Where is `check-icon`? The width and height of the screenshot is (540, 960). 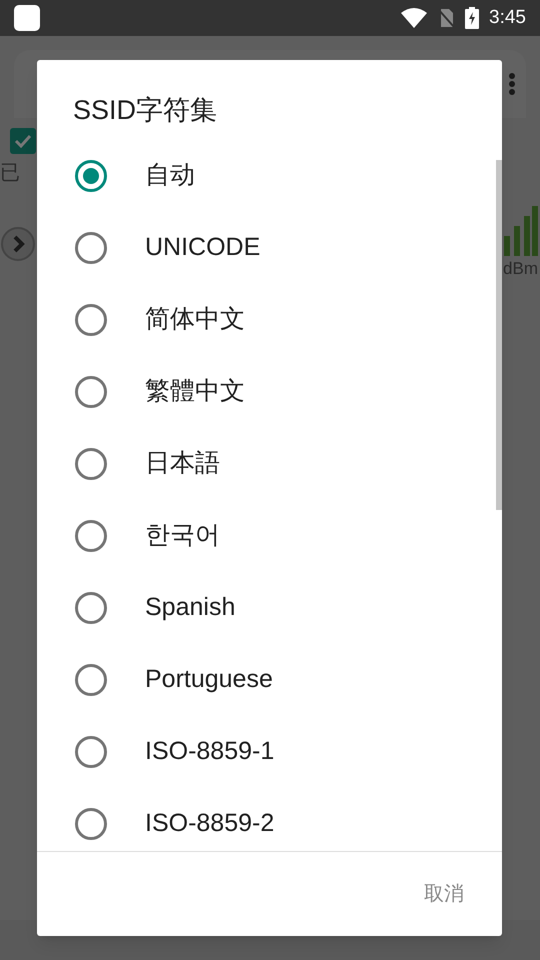
check-icon is located at coordinates (23, 141).